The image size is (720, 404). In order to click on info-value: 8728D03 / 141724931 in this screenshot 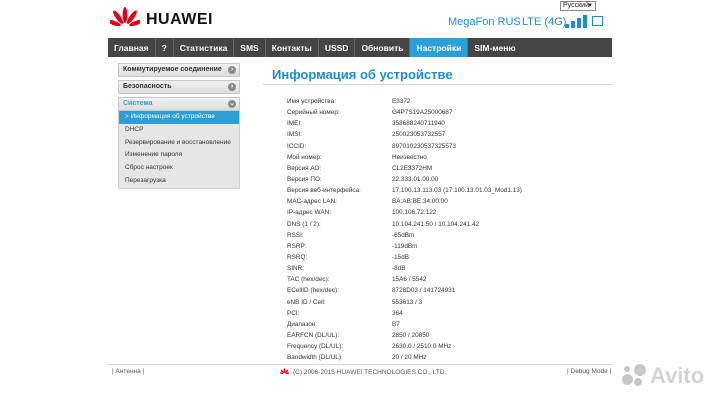, I will do `click(424, 291)`.